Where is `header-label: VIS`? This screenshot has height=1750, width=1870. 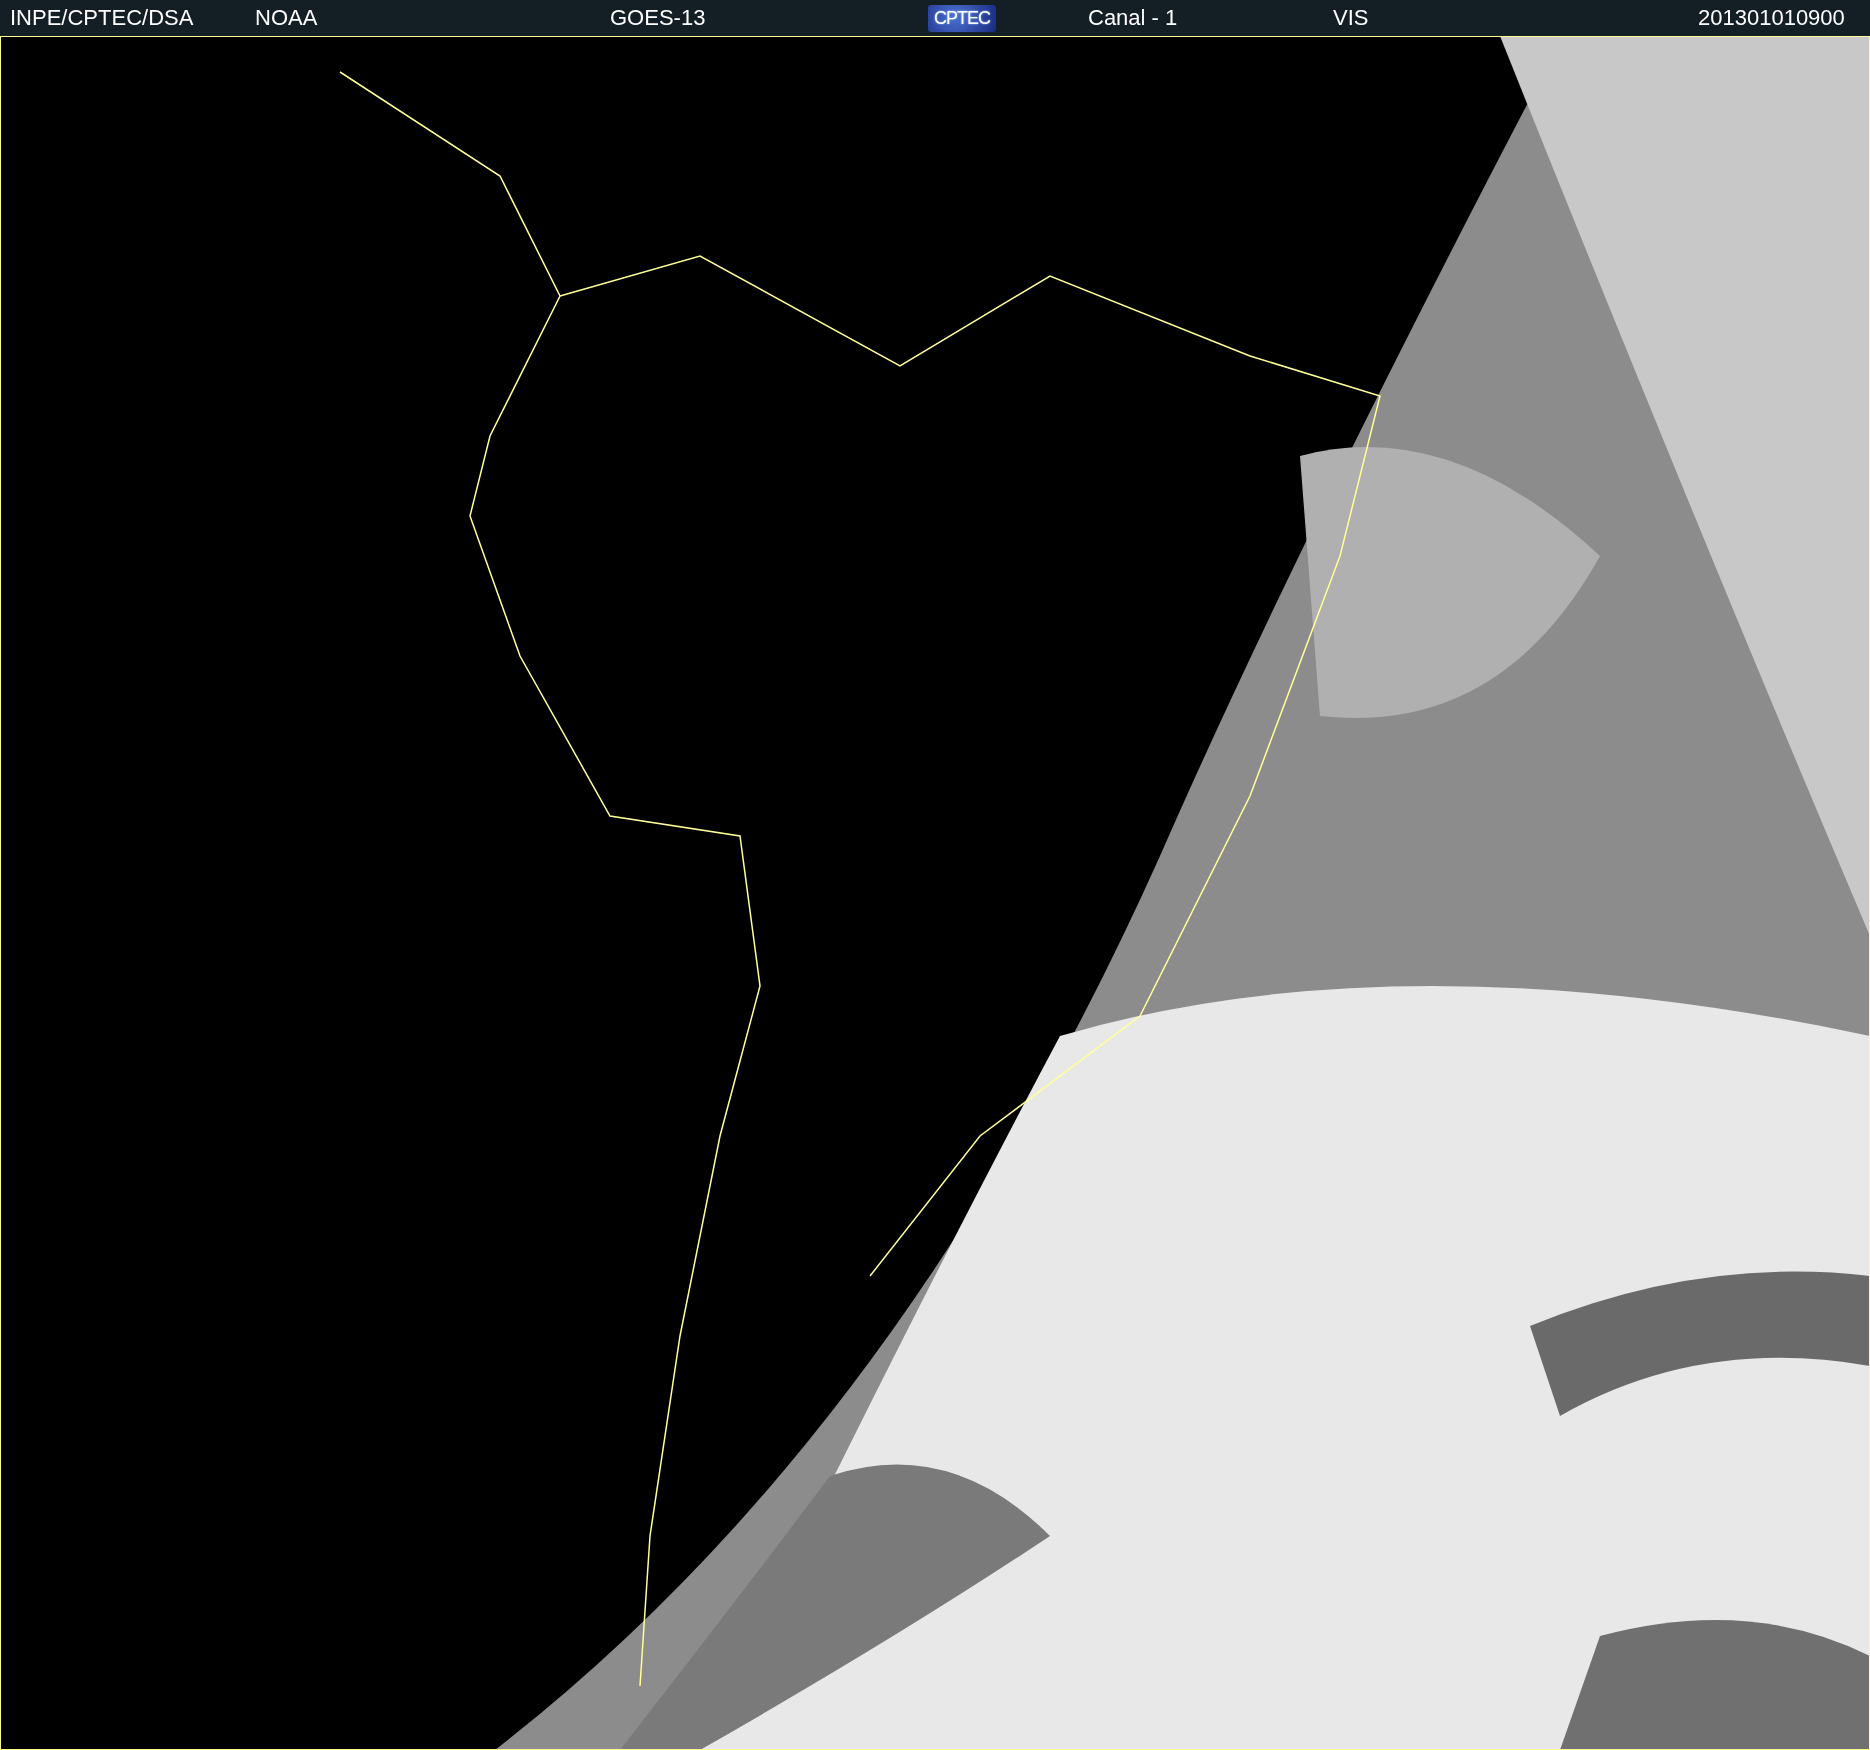
header-label: VIS is located at coordinates (1351, 18).